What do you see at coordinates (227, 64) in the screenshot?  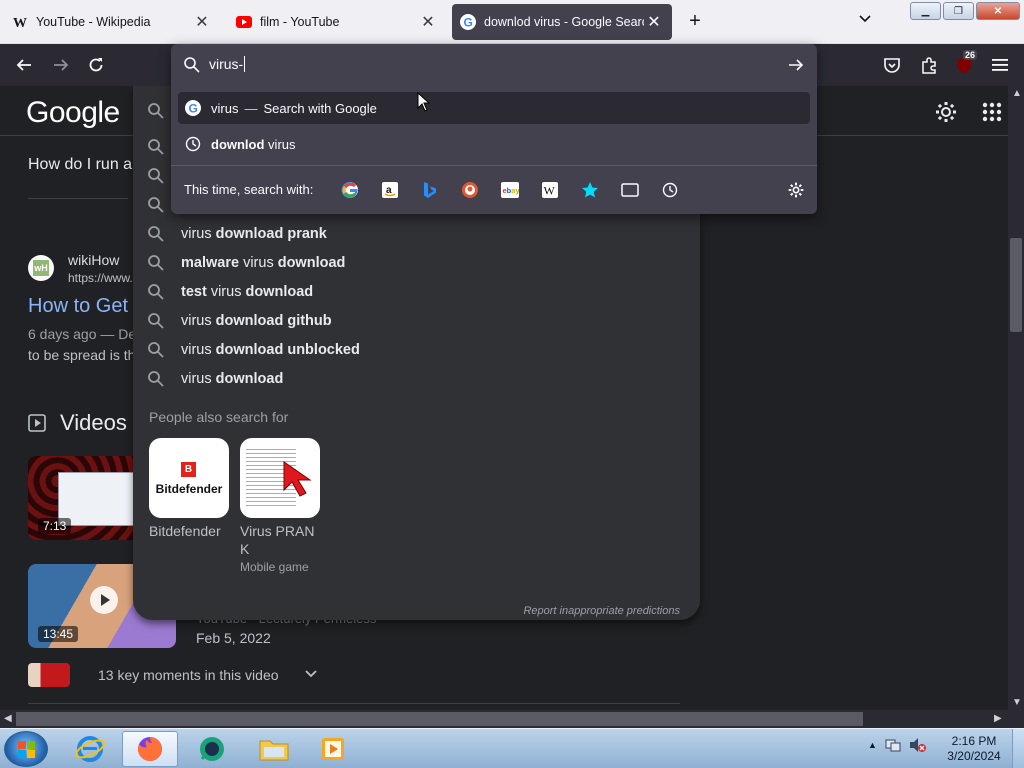 I see `urlbar-value: virus-` at bounding box center [227, 64].